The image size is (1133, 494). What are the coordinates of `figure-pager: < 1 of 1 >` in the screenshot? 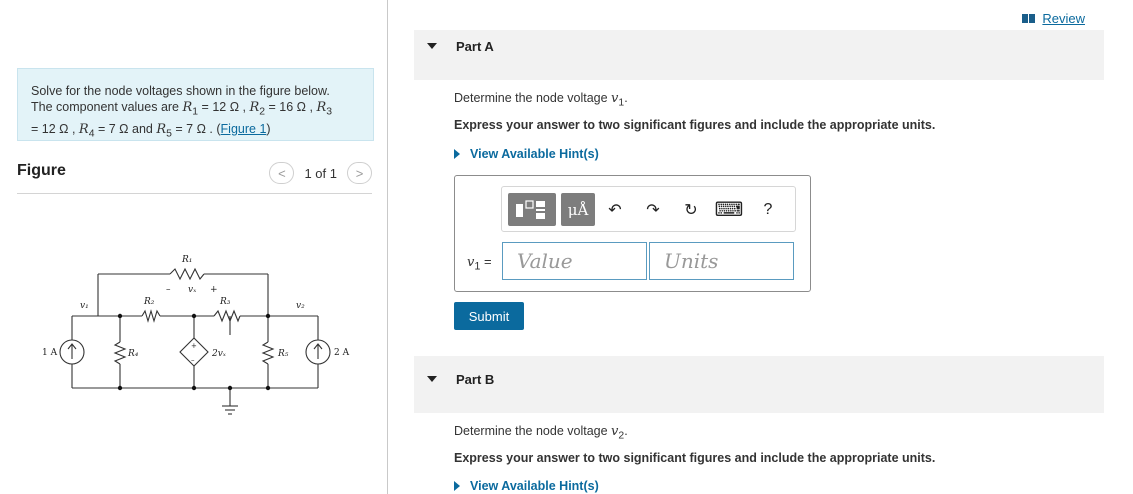 It's located at (320, 173).